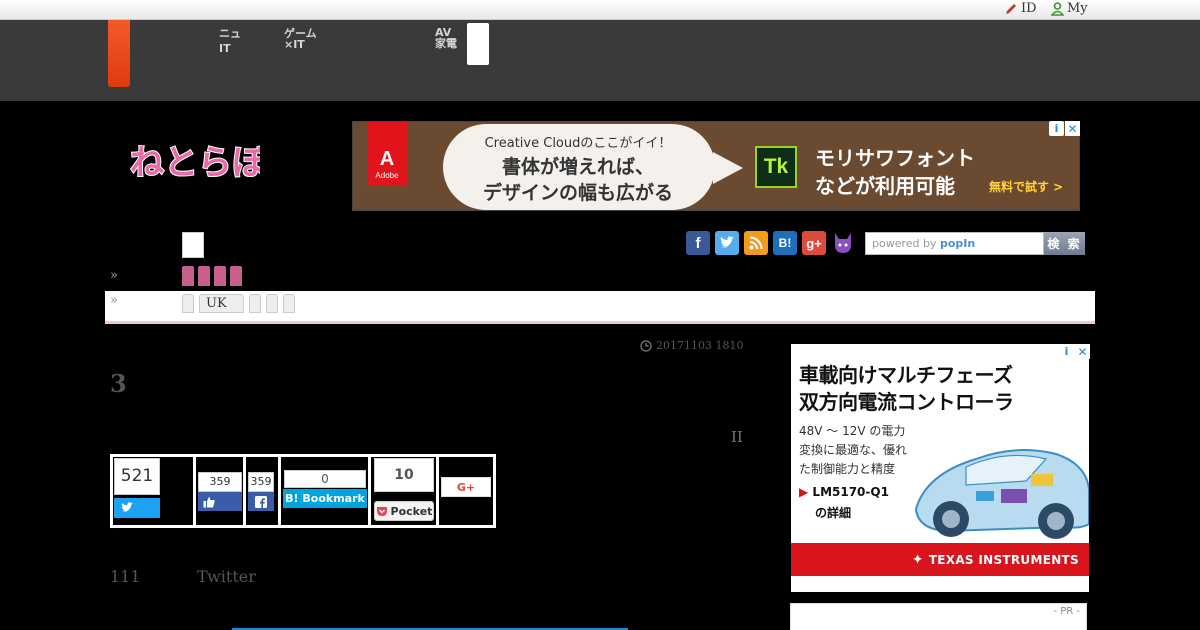 The width and height of the screenshot is (1200, 630). What do you see at coordinates (325, 498) in the screenshot?
I see `hatena-bookmark-button: B! Bookmark` at bounding box center [325, 498].